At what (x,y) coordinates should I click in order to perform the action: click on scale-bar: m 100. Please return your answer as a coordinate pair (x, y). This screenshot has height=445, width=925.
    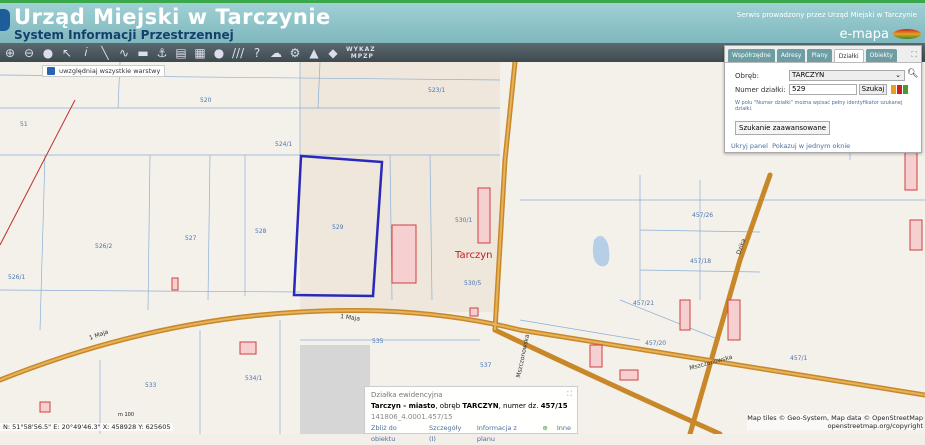
    Looking at the image, I should click on (126, 415).